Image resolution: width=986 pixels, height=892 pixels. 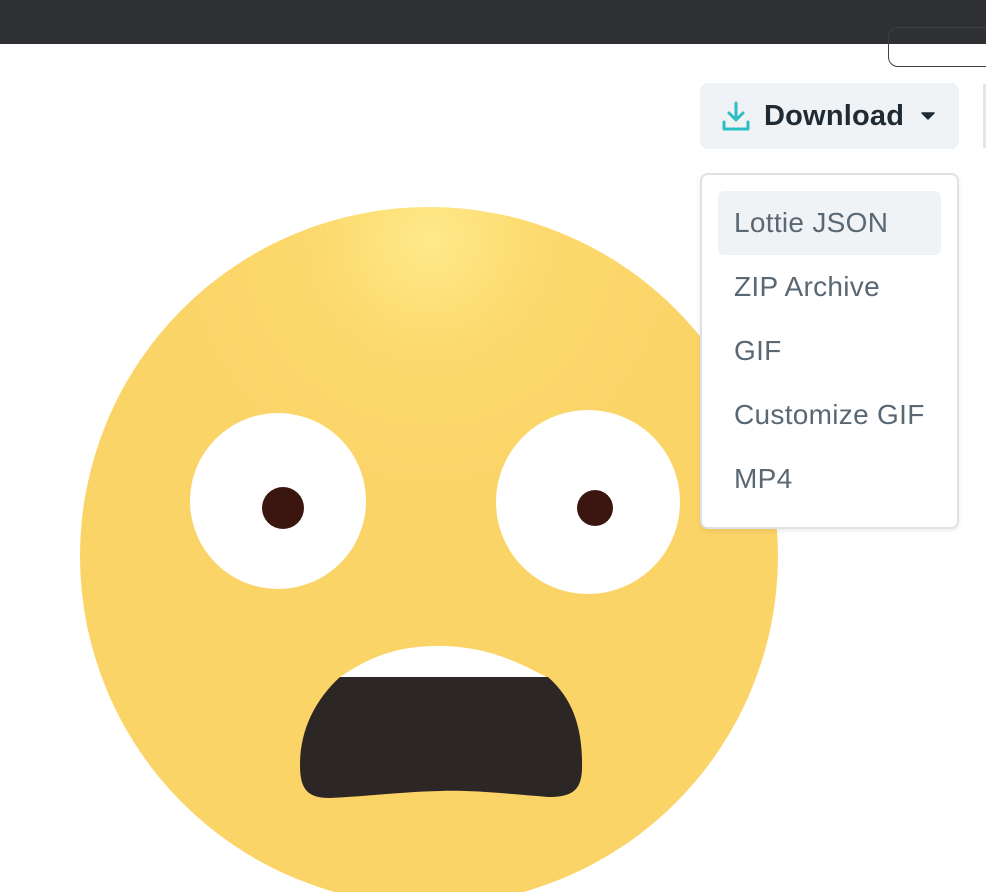 I want to click on menu-item-label: ZIP Archive, so click(x=807, y=286).